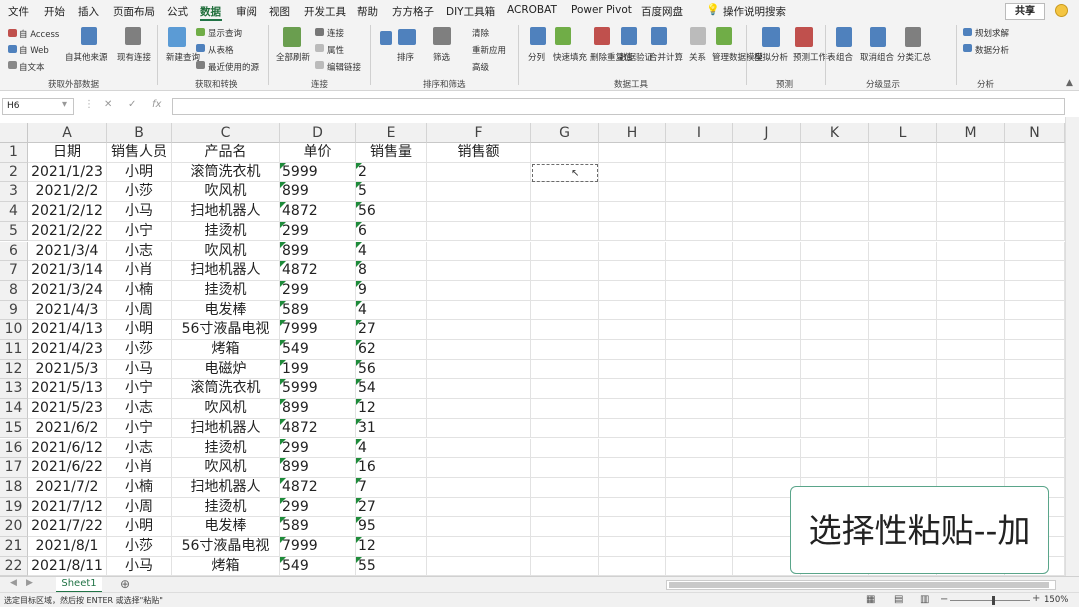 This screenshot has height=607, width=1079. I want to click on cell: 2021/1/23, so click(67, 172).